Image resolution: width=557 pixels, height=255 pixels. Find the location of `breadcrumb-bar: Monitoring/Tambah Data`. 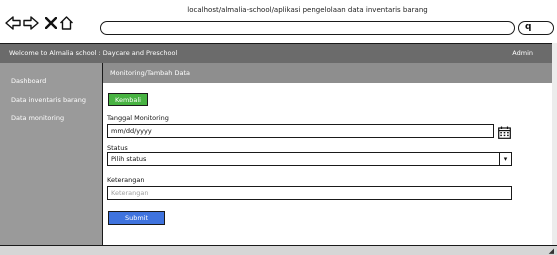

breadcrumb-bar: Monitoring/Tambah Data is located at coordinates (327, 73).